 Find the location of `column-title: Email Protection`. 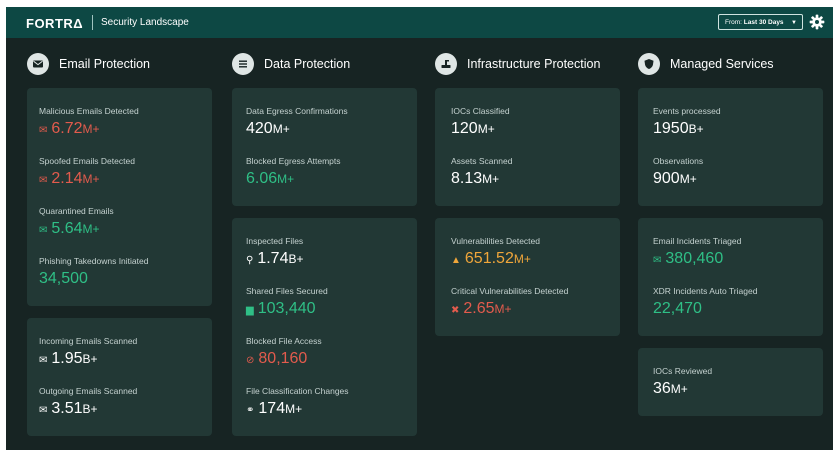

column-title: Email Protection is located at coordinates (105, 64).